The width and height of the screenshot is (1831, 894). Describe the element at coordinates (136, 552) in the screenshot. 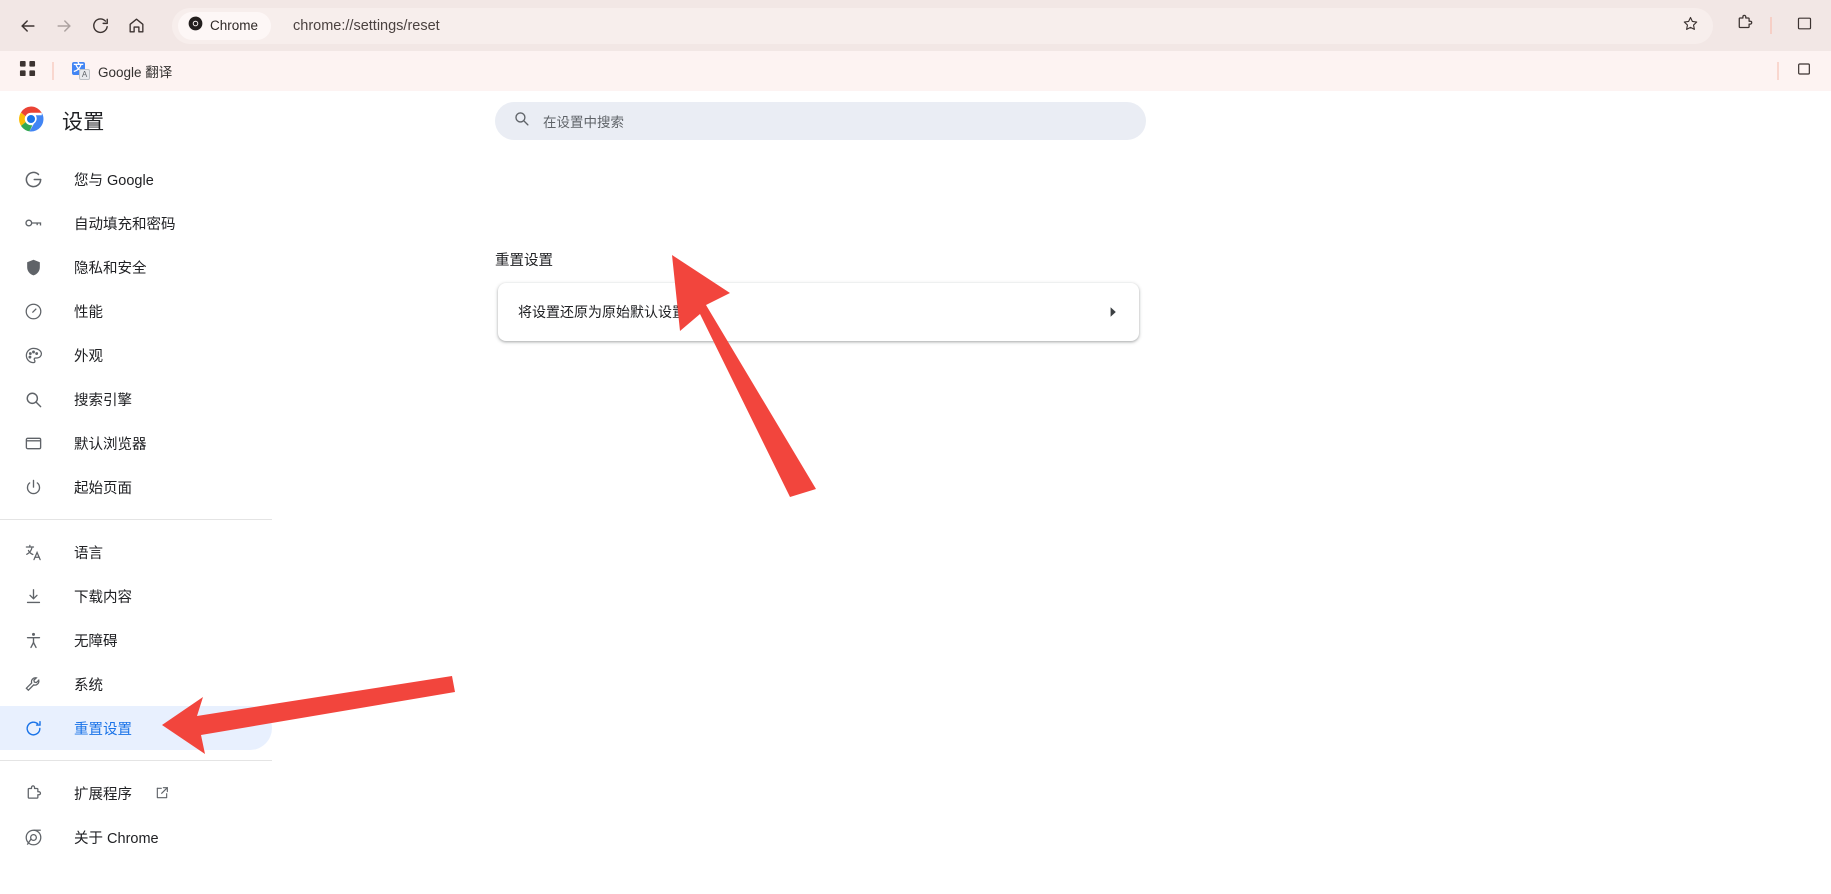

I see `sidebar-item-languages: 语言` at that location.